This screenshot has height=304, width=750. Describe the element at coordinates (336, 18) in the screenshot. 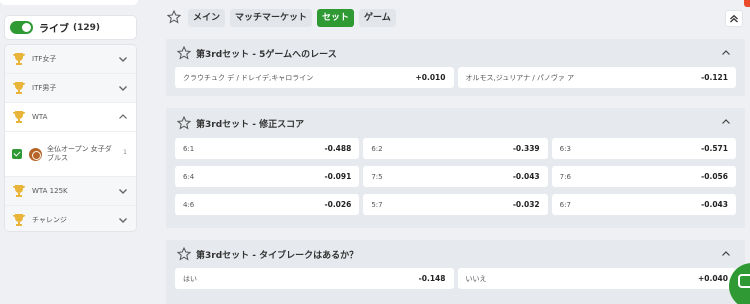

I see `tab-set: セット` at that location.